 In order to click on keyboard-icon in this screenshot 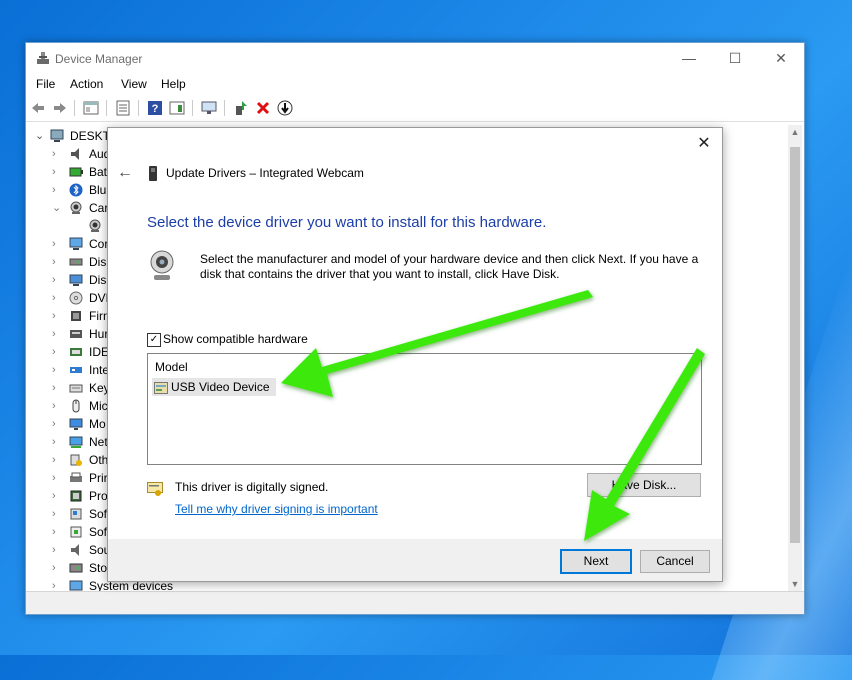, I will do `click(76, 388)`.